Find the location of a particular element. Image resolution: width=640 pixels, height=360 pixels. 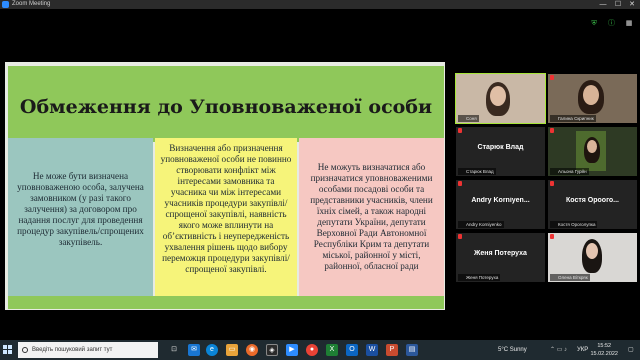

edge-browser-icon: e is located at coordinates (212, 350).